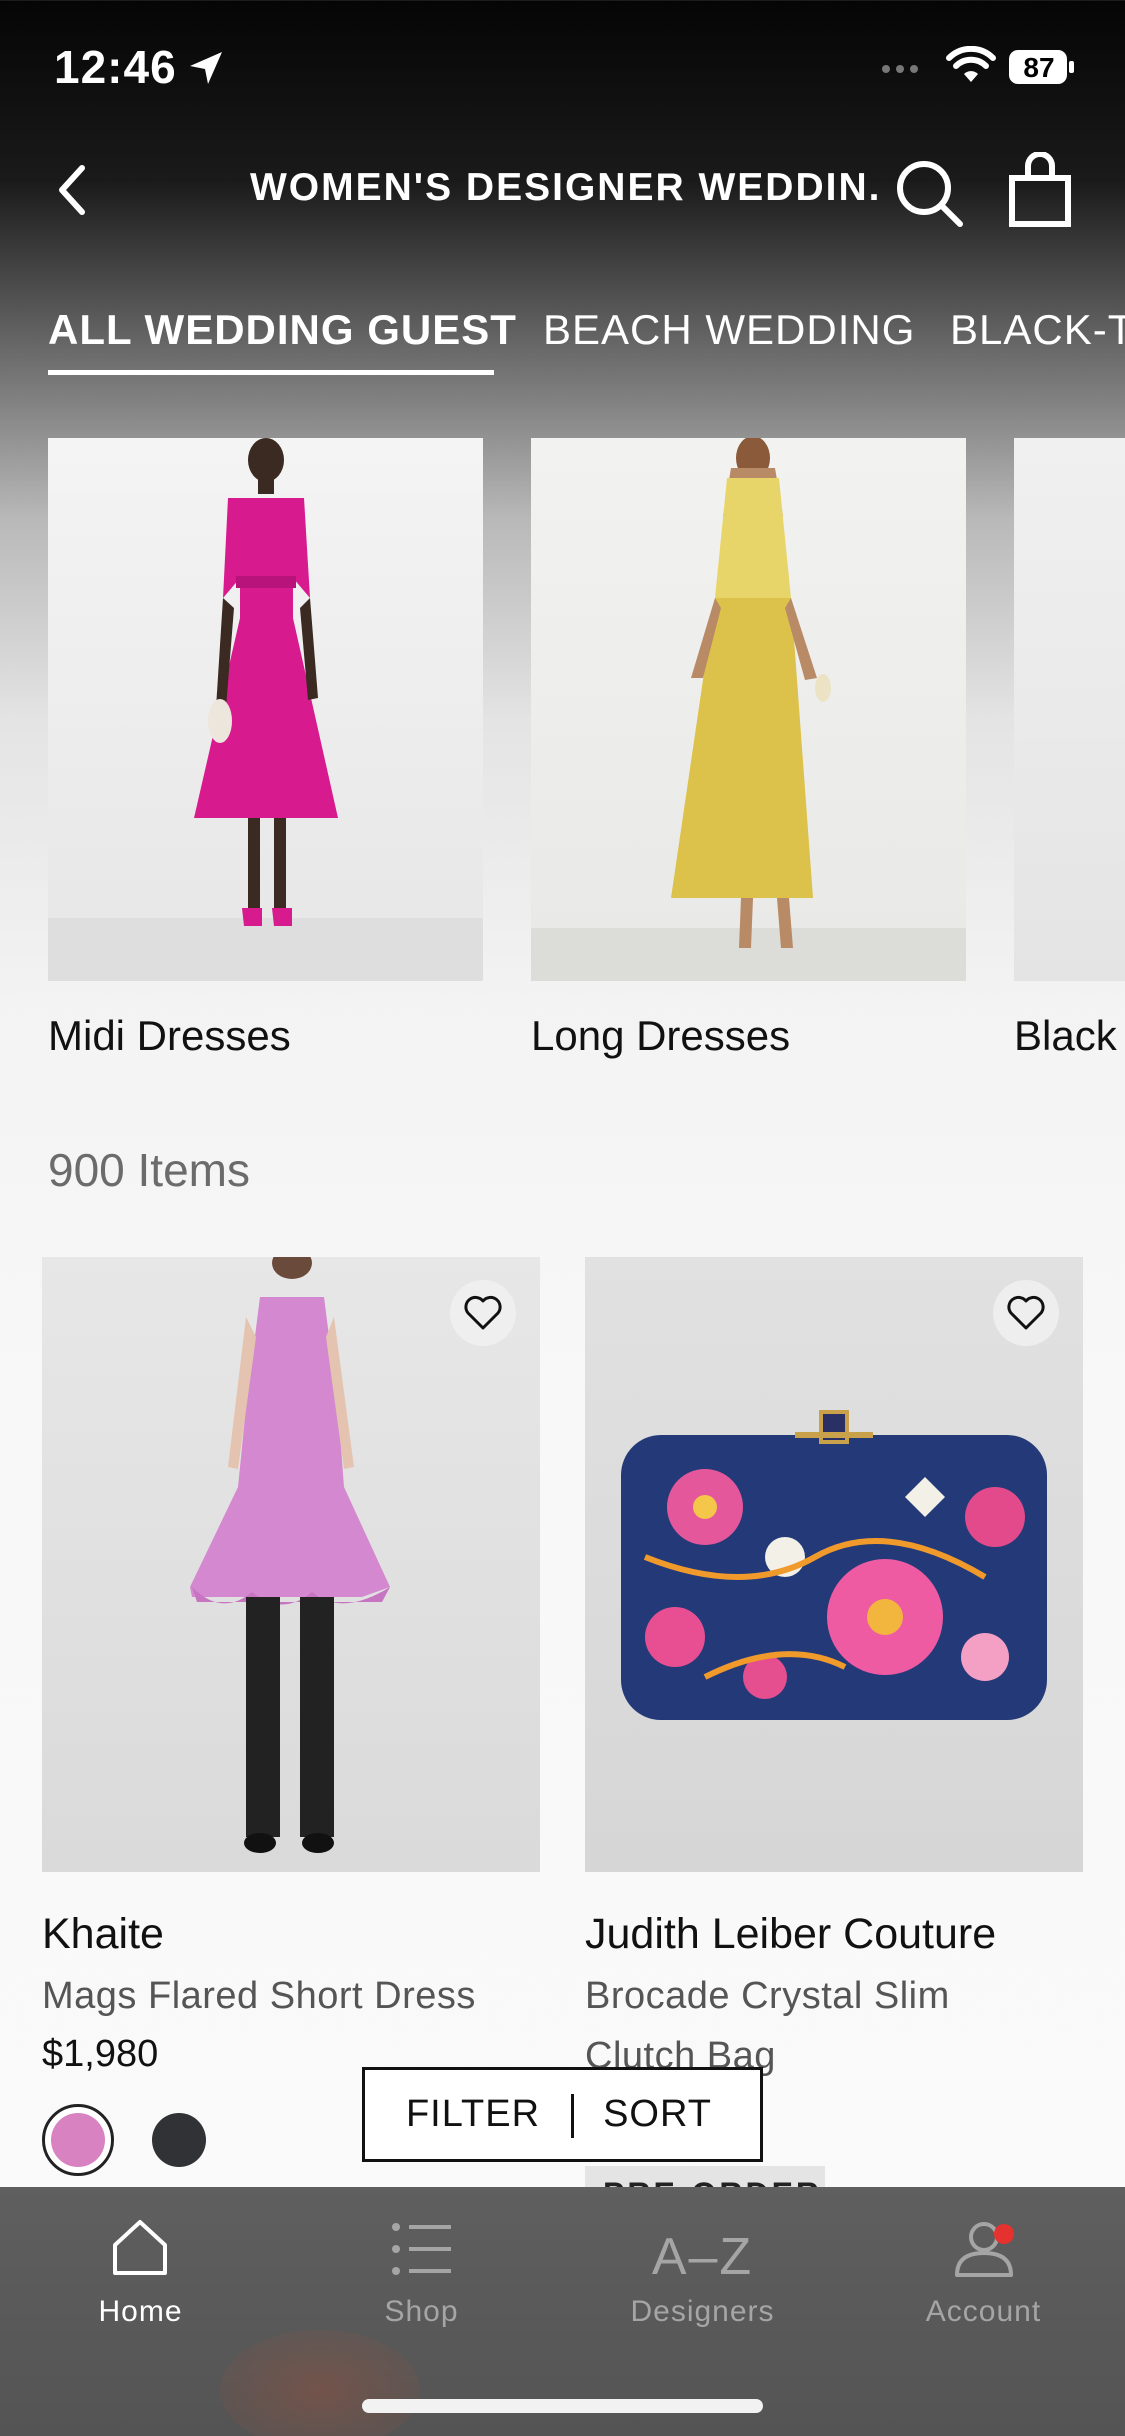  I want to click on notification-badge, so click(1004, 2234).